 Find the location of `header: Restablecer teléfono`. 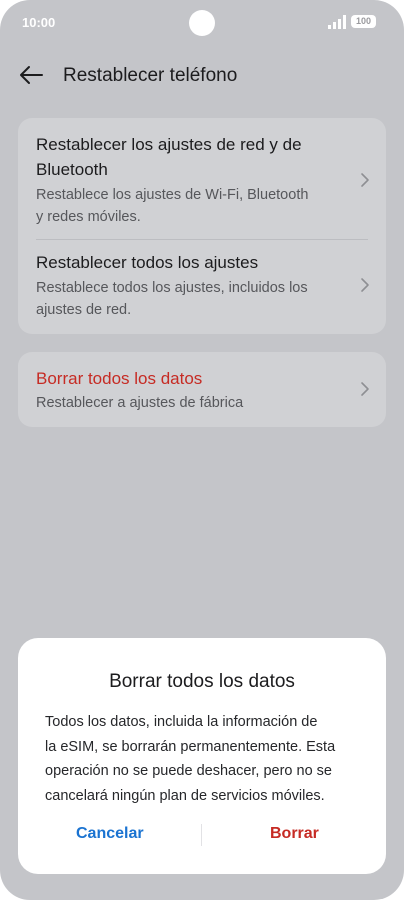

header: Restablecer teléfono is located at coordinates (202, 78).